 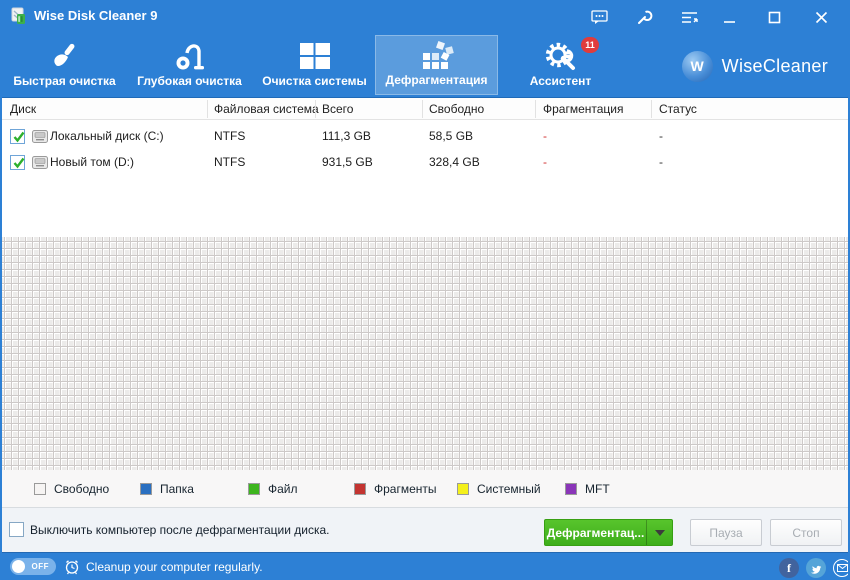 I want to click on brush-icon, so click(x=64, y=56).